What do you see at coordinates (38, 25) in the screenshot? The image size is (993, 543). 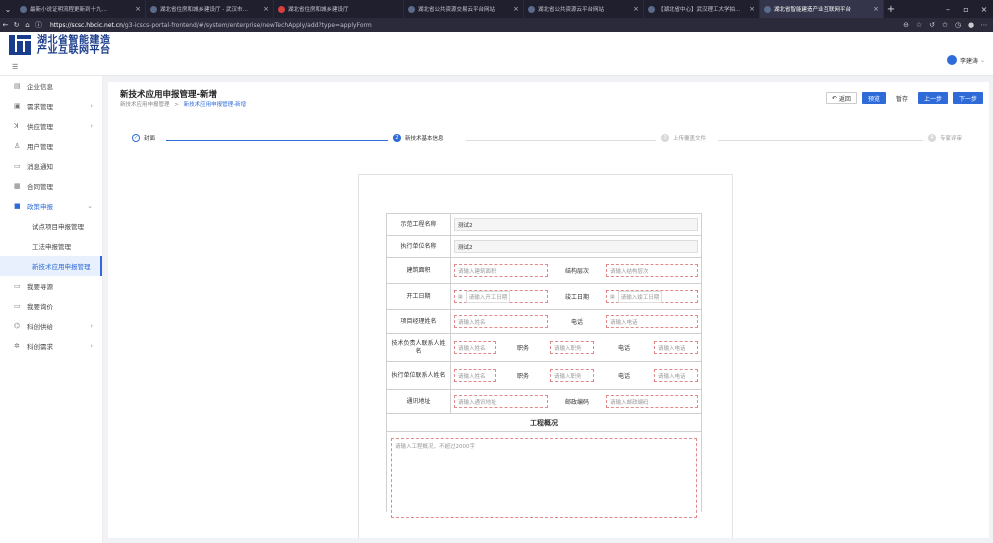 I see `site-info-icon: ⓘ` at bounding box center [38, 25].